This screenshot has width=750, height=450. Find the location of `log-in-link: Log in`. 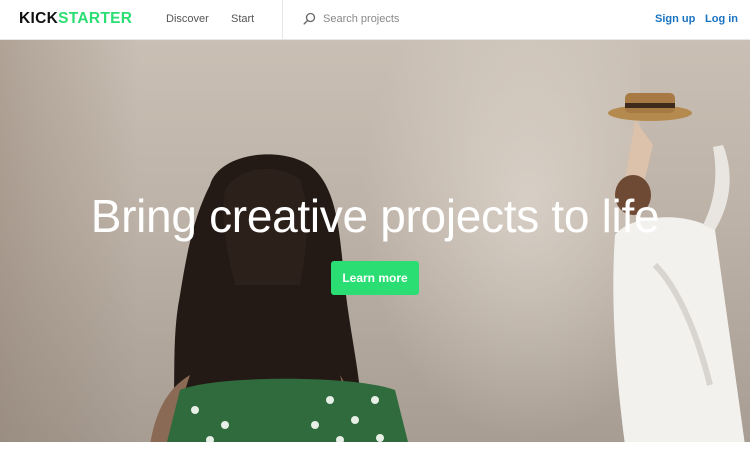

log-in-link: Log in is located at coordinates (721, 19).